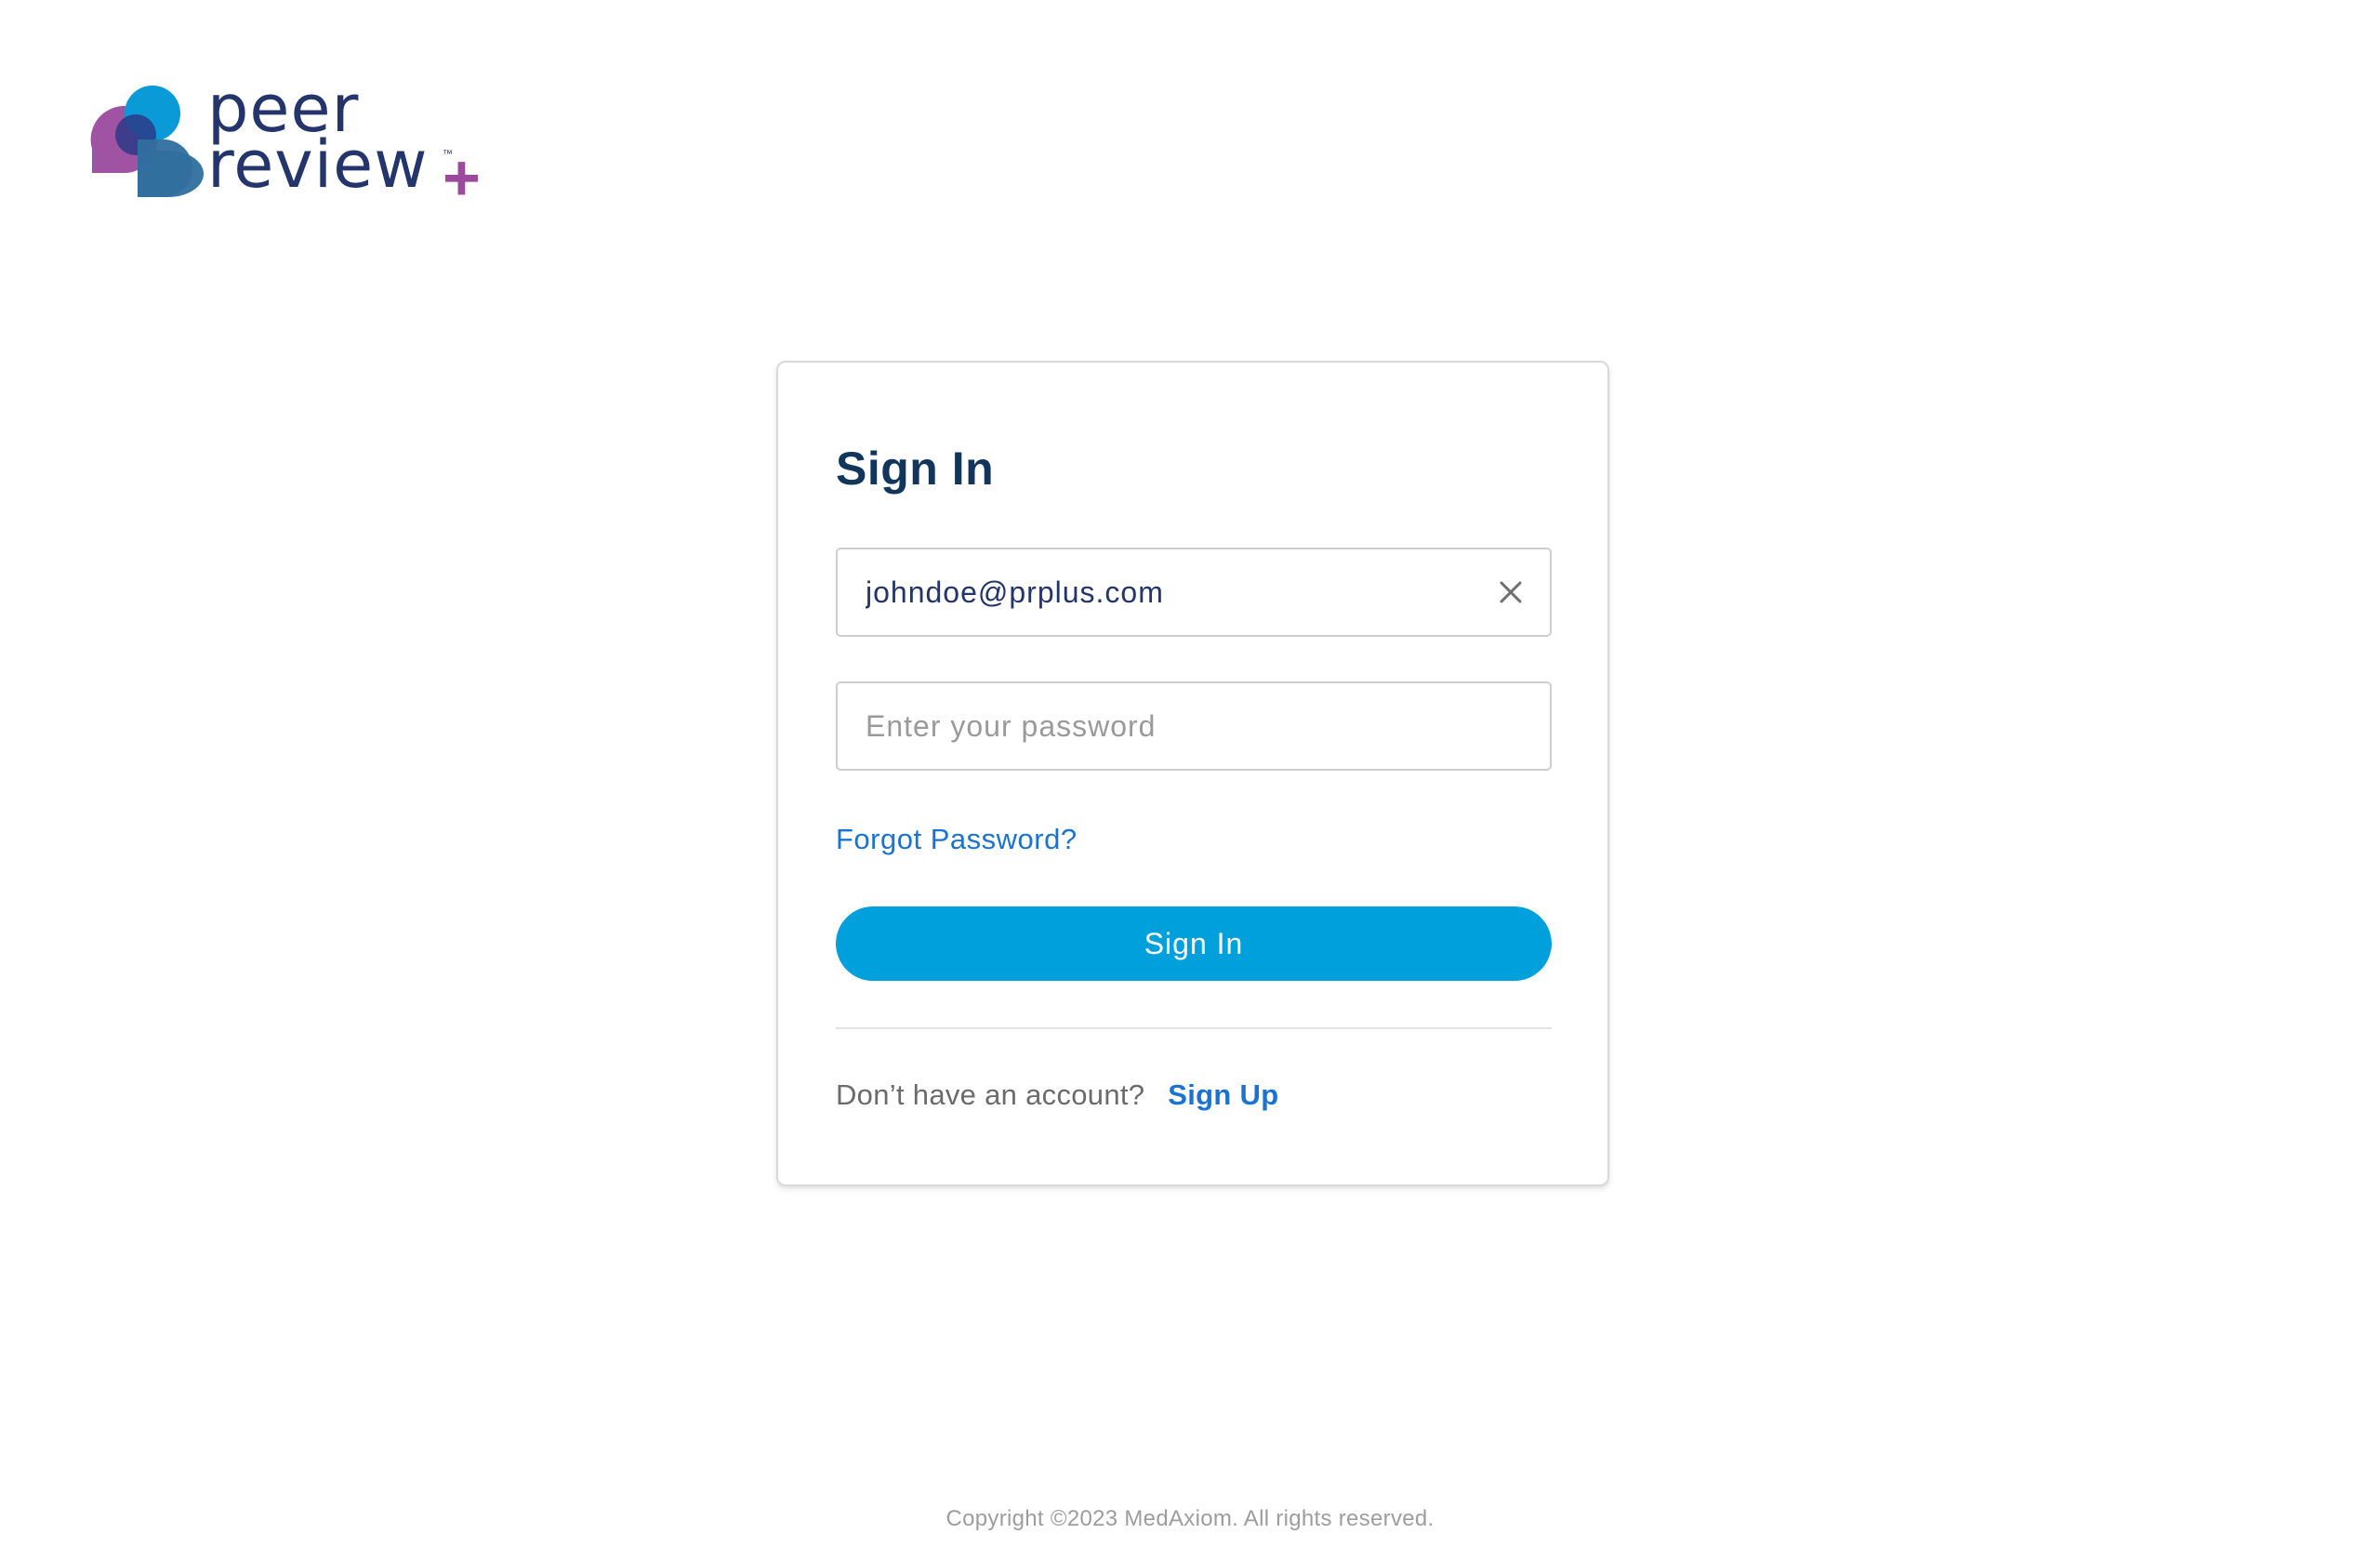 This screenshot has height=1547, width=2380. Describe the element at coordinates (915, 469) in the screenshot. I see `page-title: Sign In` at that location.